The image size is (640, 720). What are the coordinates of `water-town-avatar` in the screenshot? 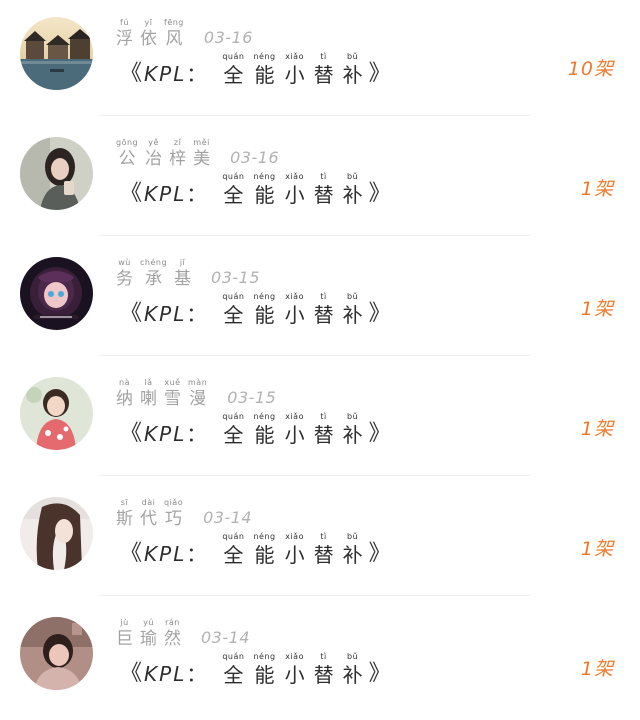 It's located at (56, 53).